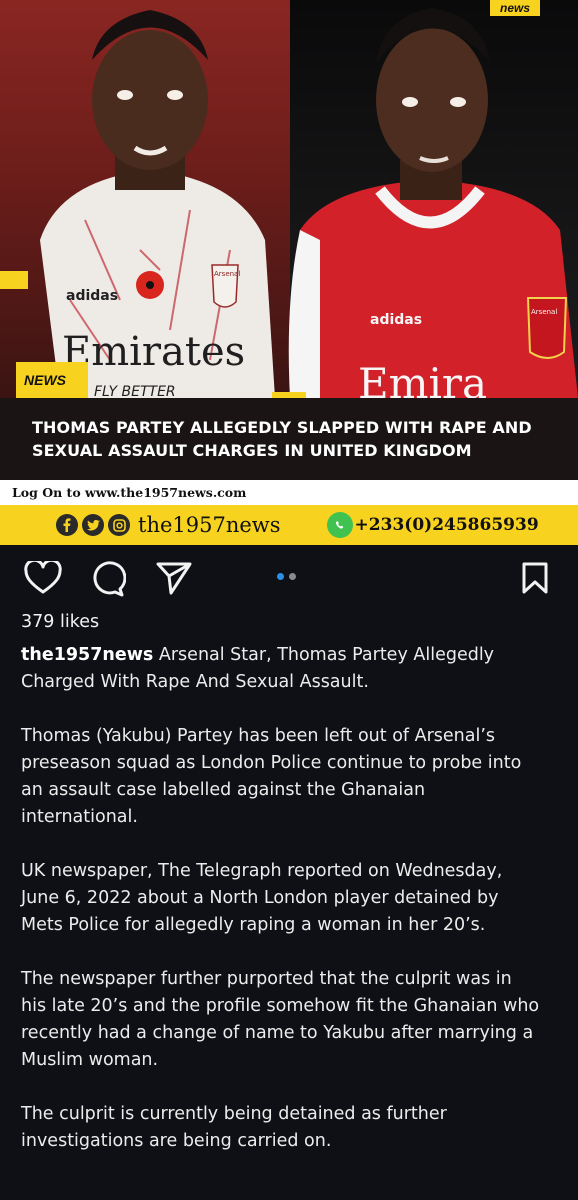 This screenshot has width=578, height=1200. I want to click on right-crest-text: Arsenal, so click(544, 312).